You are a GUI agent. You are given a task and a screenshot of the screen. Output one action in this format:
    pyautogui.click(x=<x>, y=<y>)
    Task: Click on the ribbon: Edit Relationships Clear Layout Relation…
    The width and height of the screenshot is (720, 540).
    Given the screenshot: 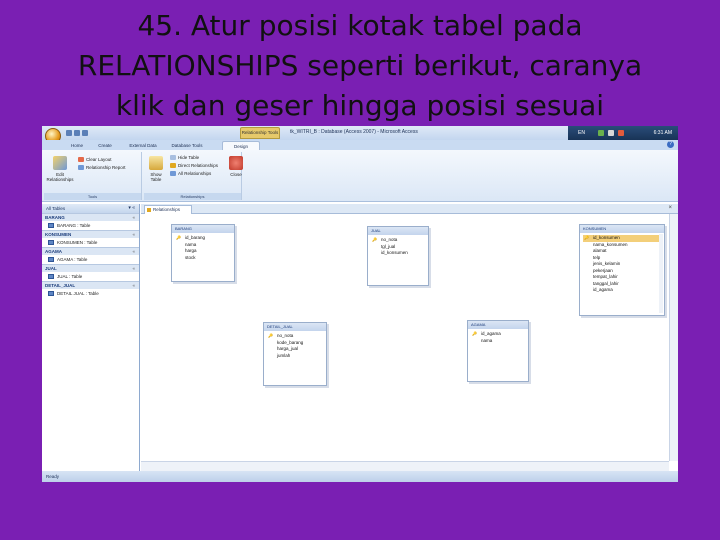 What is the action you would take?
    pyautogui.click(x=360, y=176)
    